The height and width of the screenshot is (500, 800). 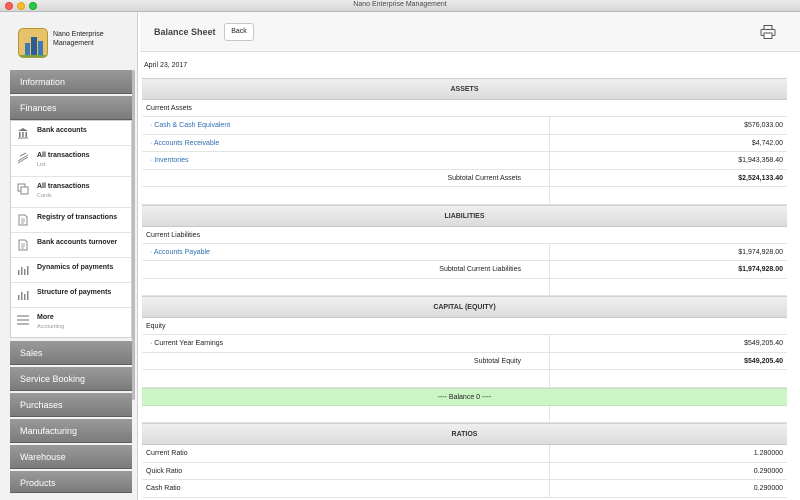 I want to click on submenu-all-transactions-list: All transactions List, so click(x=71, y=161).